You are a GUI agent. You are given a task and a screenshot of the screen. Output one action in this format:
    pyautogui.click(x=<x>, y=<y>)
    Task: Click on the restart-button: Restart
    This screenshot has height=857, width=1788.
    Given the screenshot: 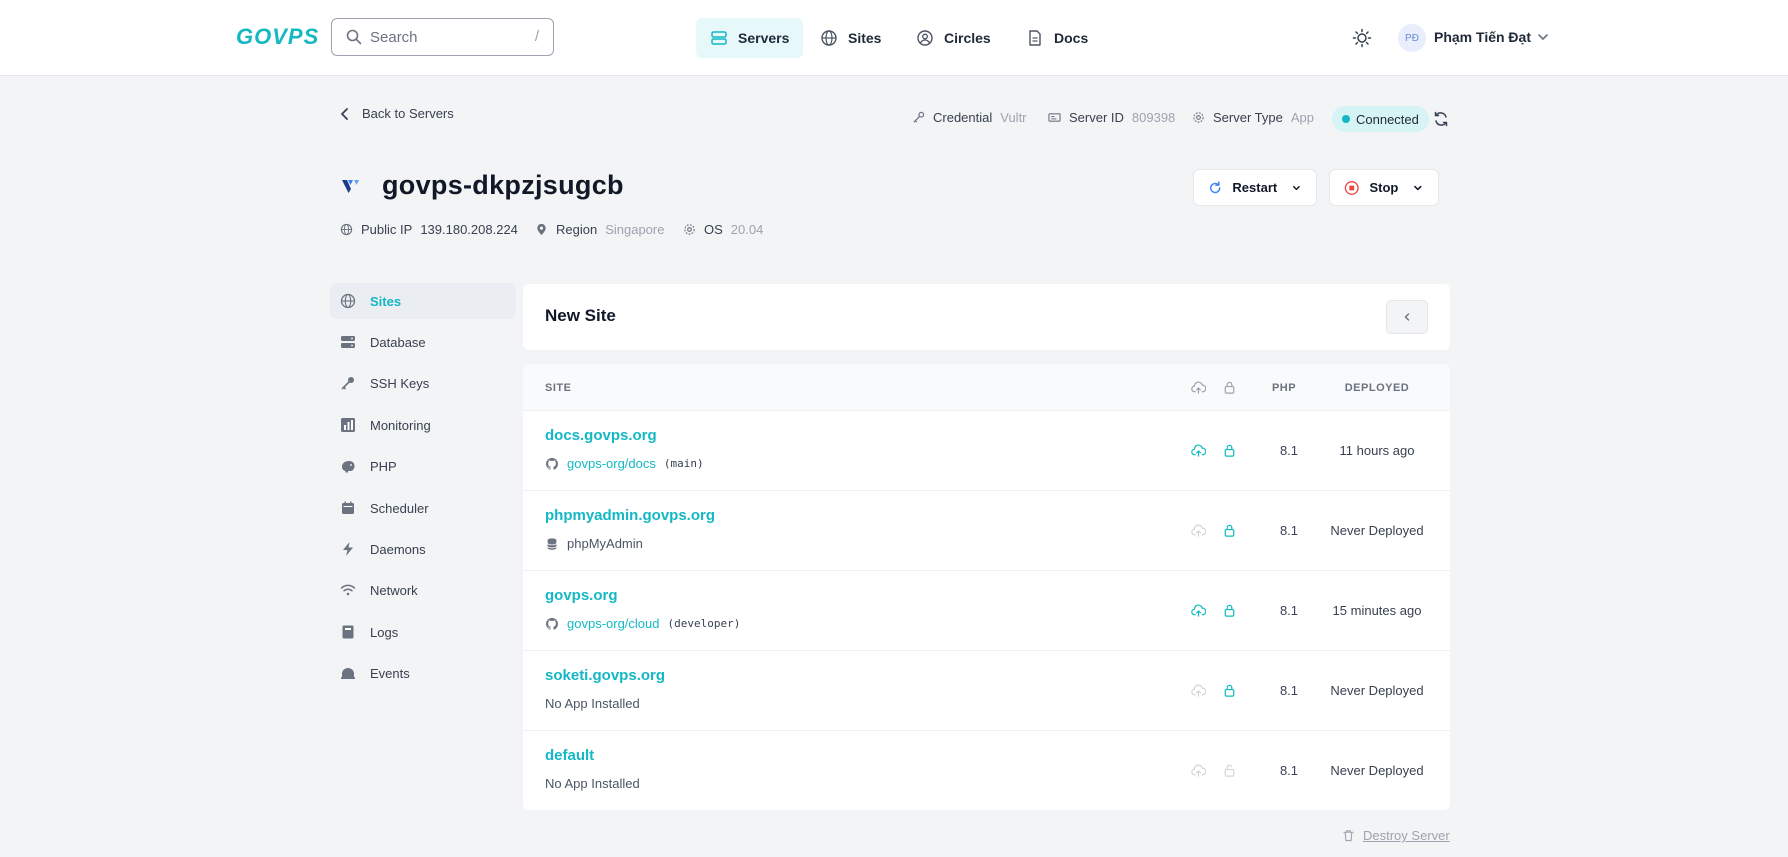 What is the action you would take?
    pyautogui.click(x=1255, y=187)
    